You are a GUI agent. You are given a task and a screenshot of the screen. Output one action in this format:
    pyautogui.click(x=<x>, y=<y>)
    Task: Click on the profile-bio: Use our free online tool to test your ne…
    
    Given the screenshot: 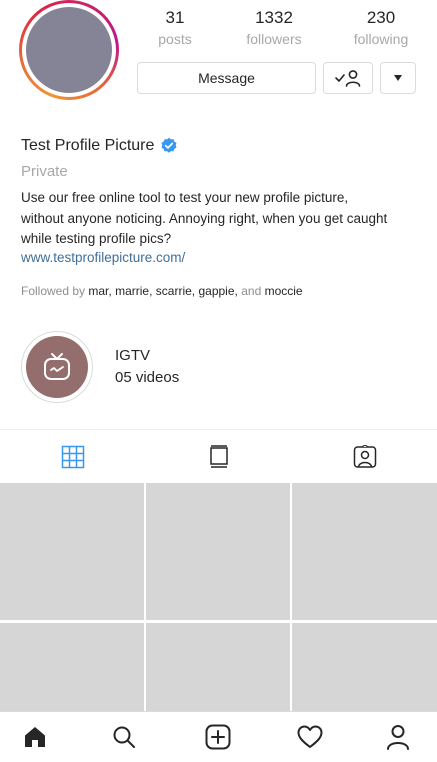 What is the action you would take?
    pyautogui.click(x=221, y=219)
    